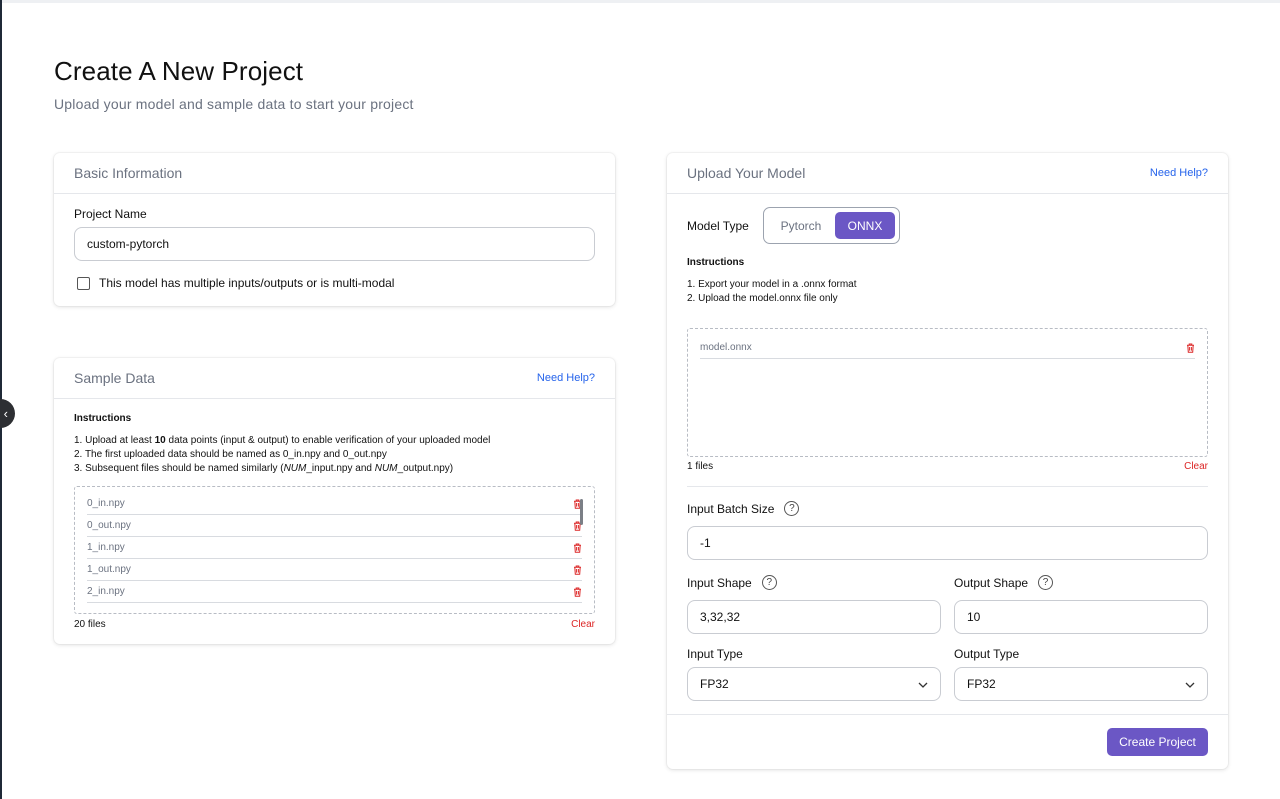 This screenshot has height=799, width=1280. I want to click on file-row: 1_in.npy, so click(334, 548).